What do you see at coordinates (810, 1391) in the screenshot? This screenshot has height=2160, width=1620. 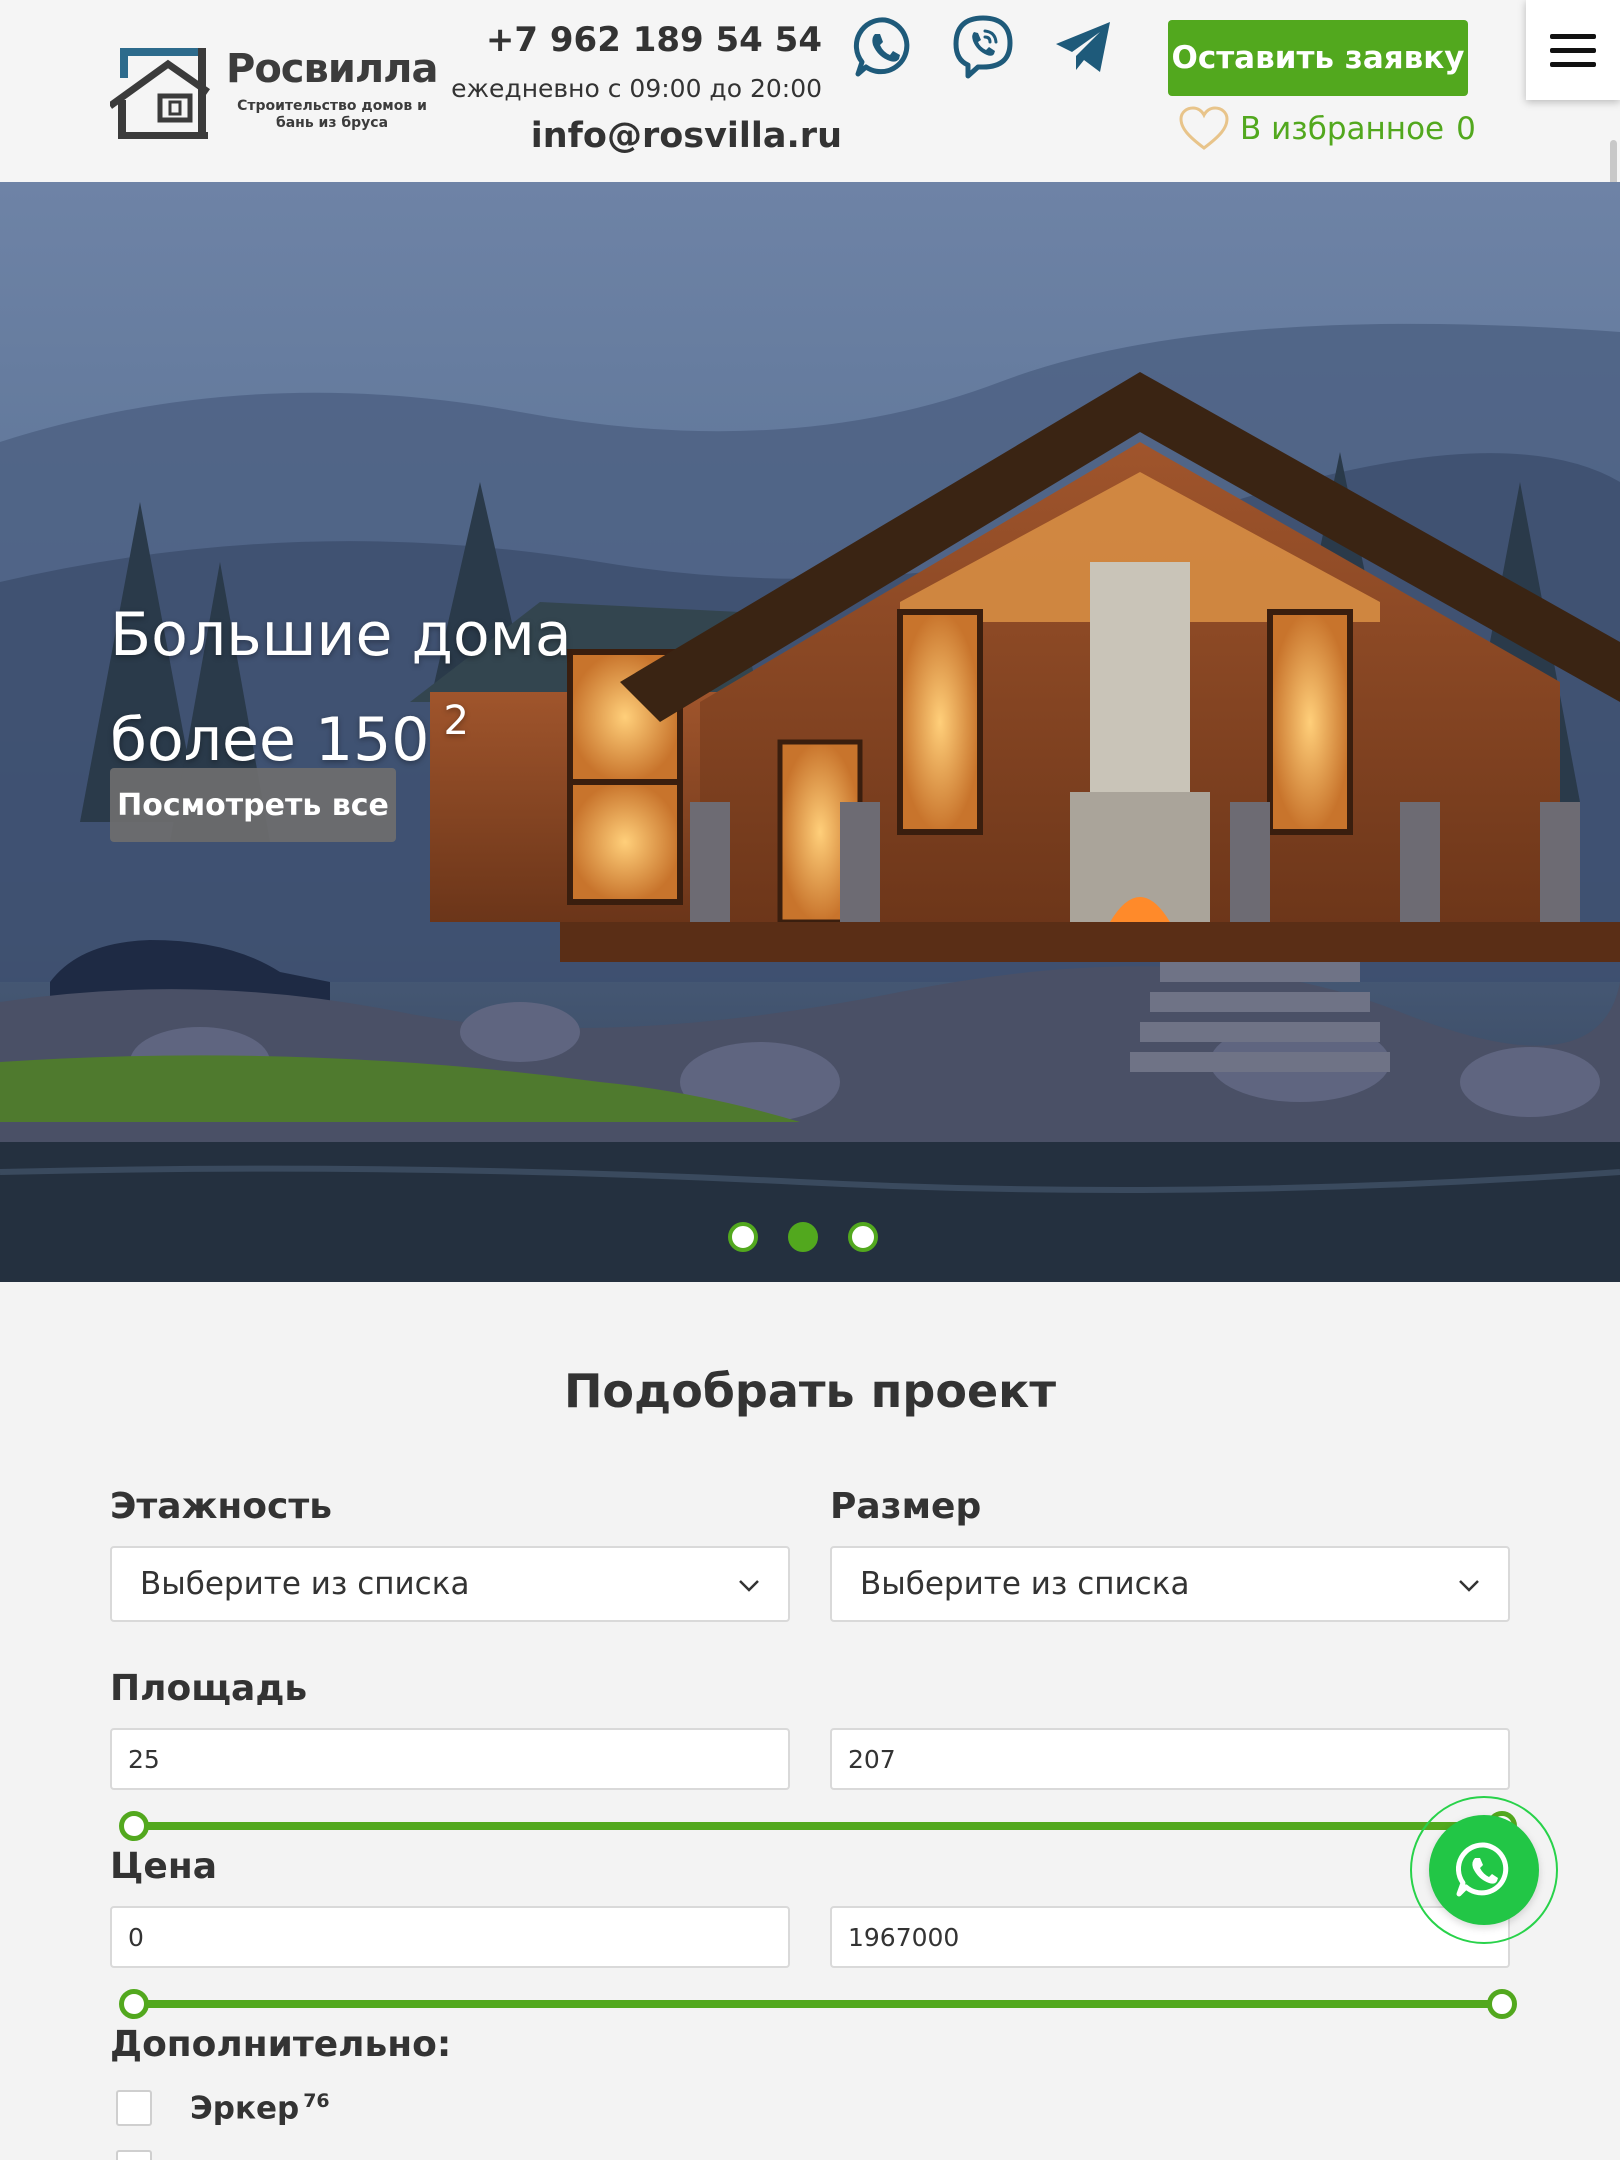 I see `filter-title: Подобрать проект` at bounding box center [810, 1391].